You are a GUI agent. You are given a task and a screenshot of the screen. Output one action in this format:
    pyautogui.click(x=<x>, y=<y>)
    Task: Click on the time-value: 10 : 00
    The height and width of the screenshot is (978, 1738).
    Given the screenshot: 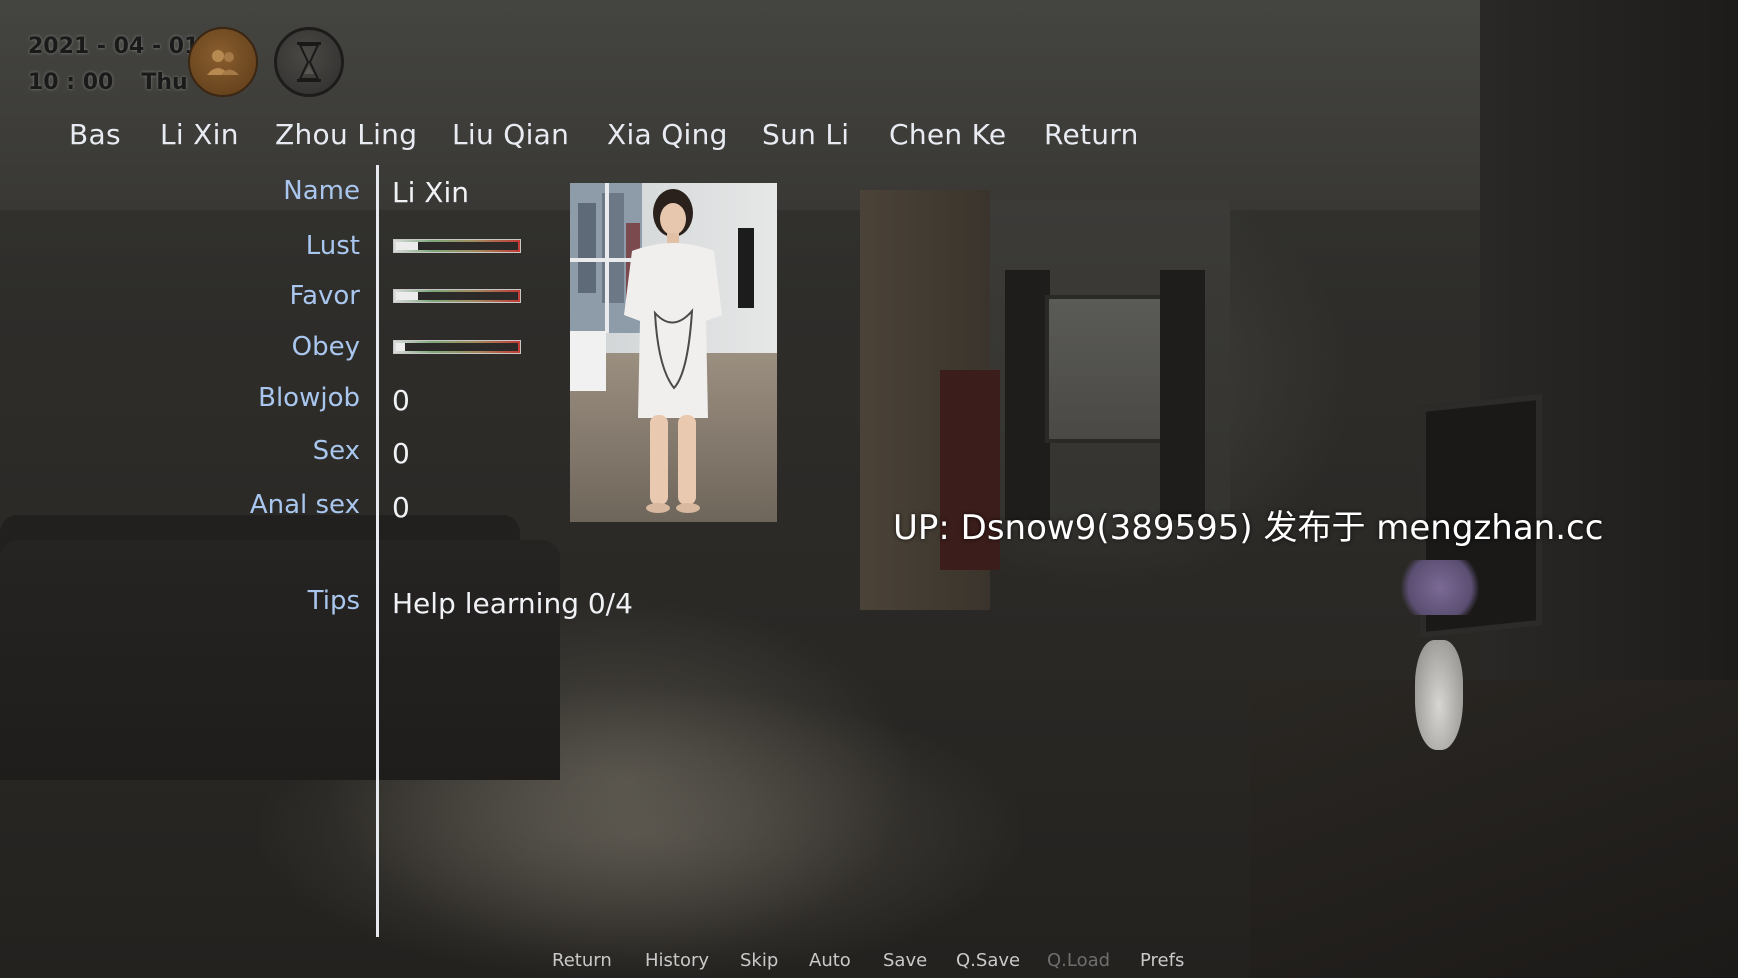 What is the action you would take?
    pyautogui.click(x=71, y=82)
    